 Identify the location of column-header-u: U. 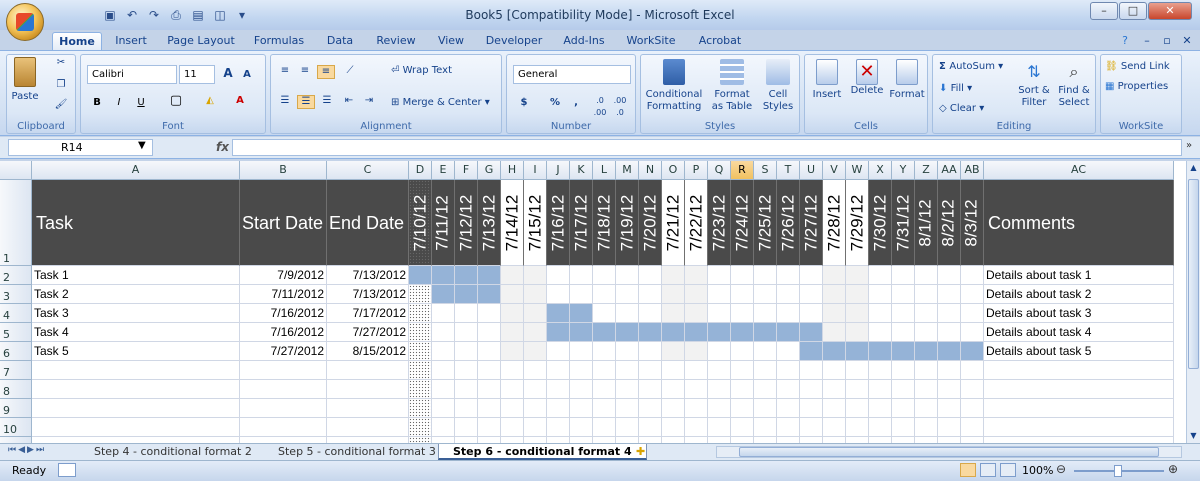
(811, 170).